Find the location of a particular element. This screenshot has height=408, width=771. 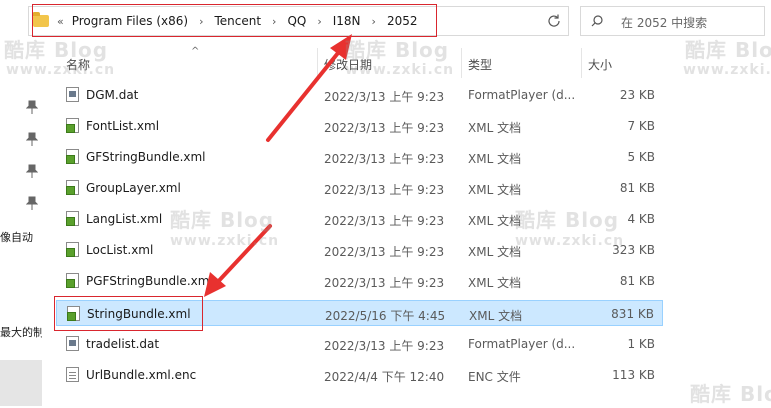

address-bar-highlight-box is located at coordinates (234, 20).